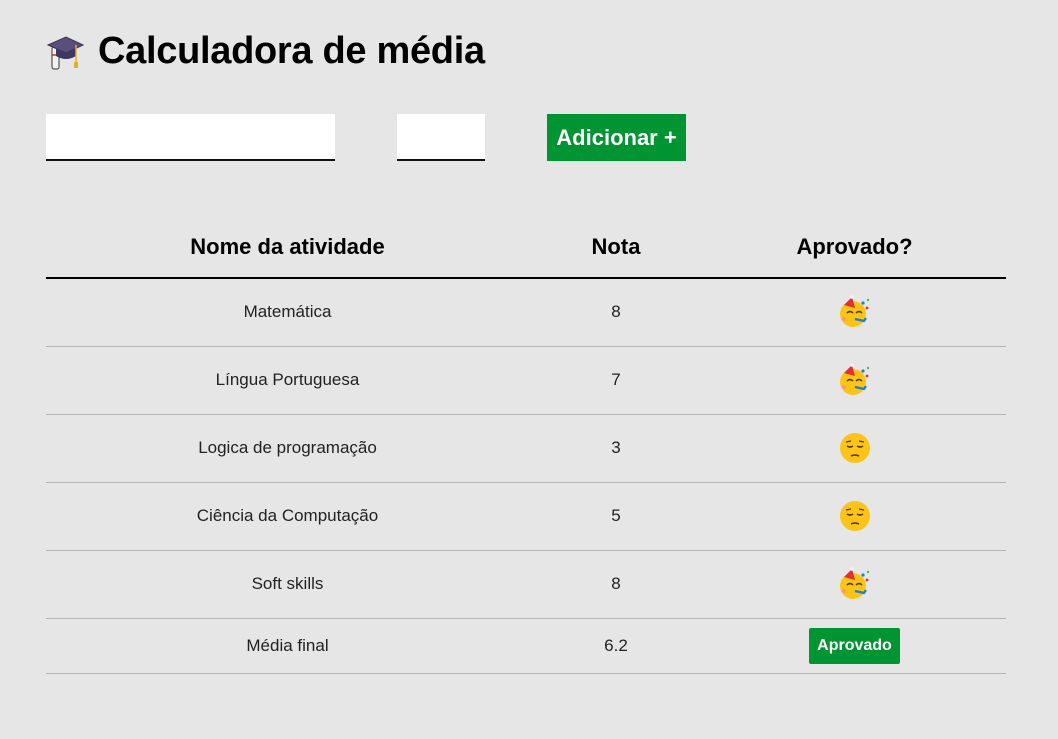  I want to click on activity-name: Matemática, so click(287, 312).